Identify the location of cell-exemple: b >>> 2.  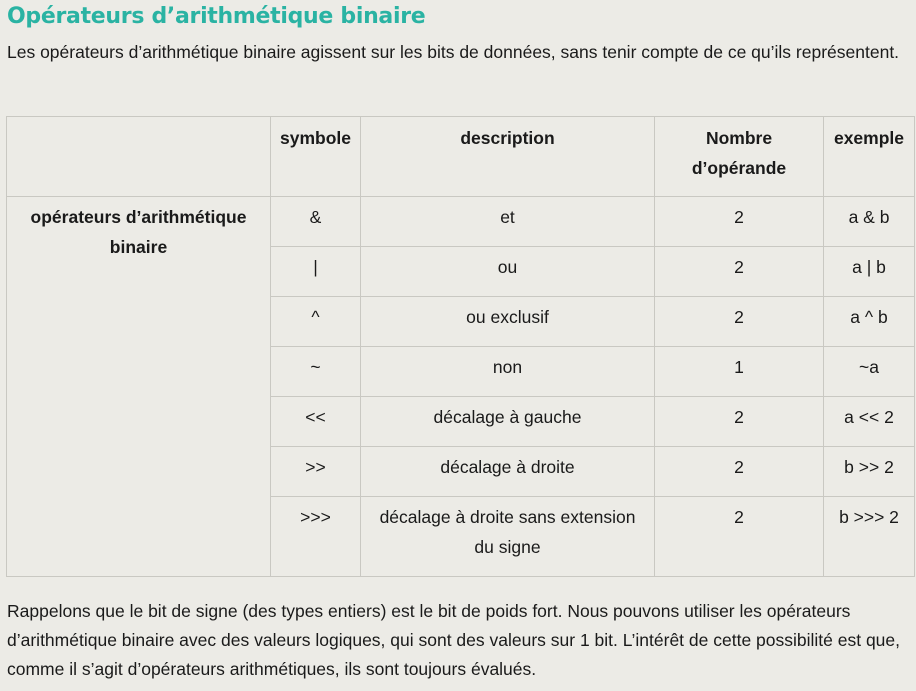
(869, 536).